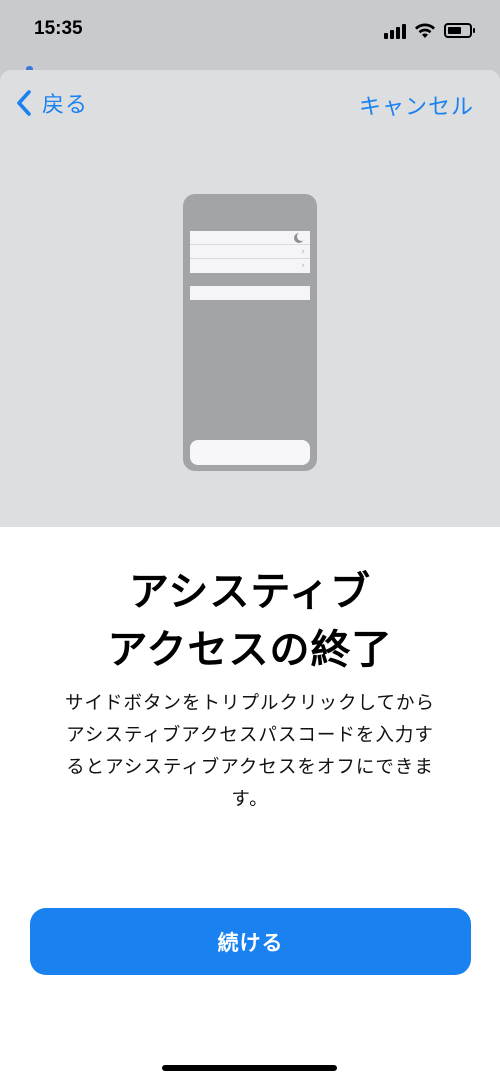  Describe the element at coordinates (58, 28) in the screenshot. I see `status-time: 15:35` at that location.